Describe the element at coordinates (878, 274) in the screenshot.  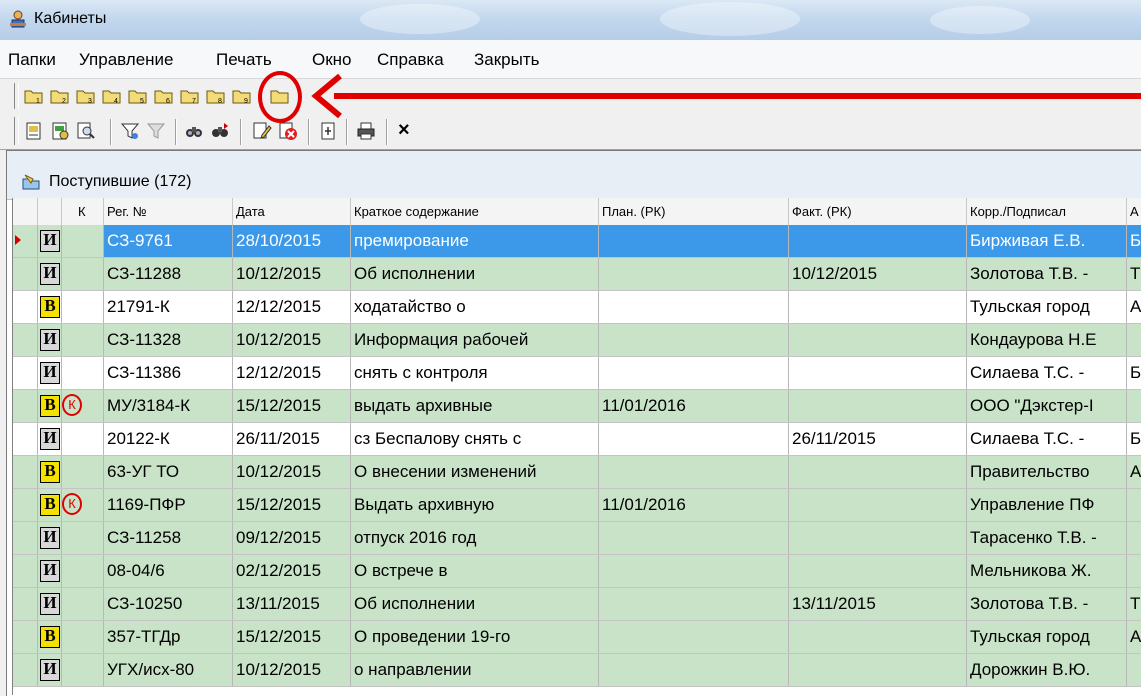
I see `cell-fact: 10/12/2015` at that location.